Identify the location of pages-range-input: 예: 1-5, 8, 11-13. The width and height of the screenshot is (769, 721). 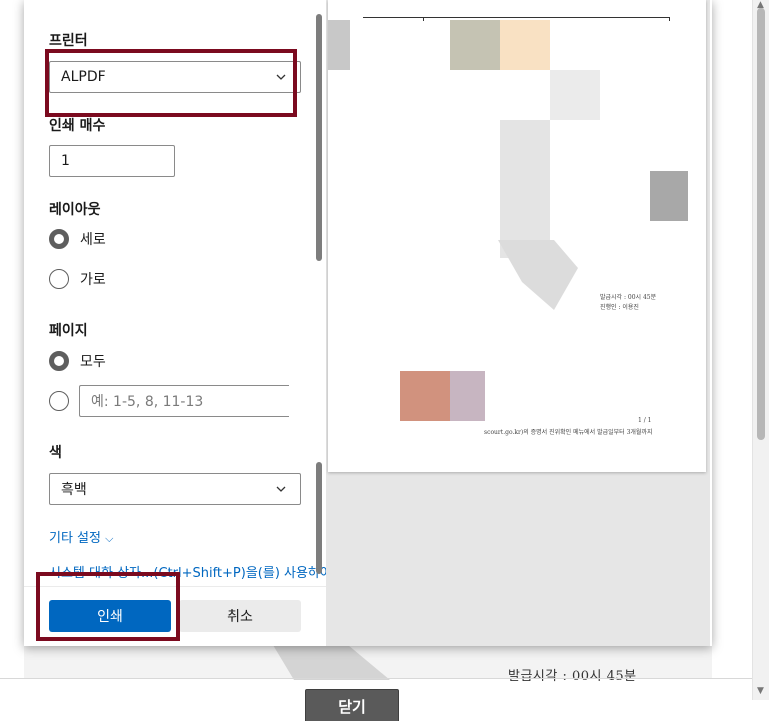
(184, 401).